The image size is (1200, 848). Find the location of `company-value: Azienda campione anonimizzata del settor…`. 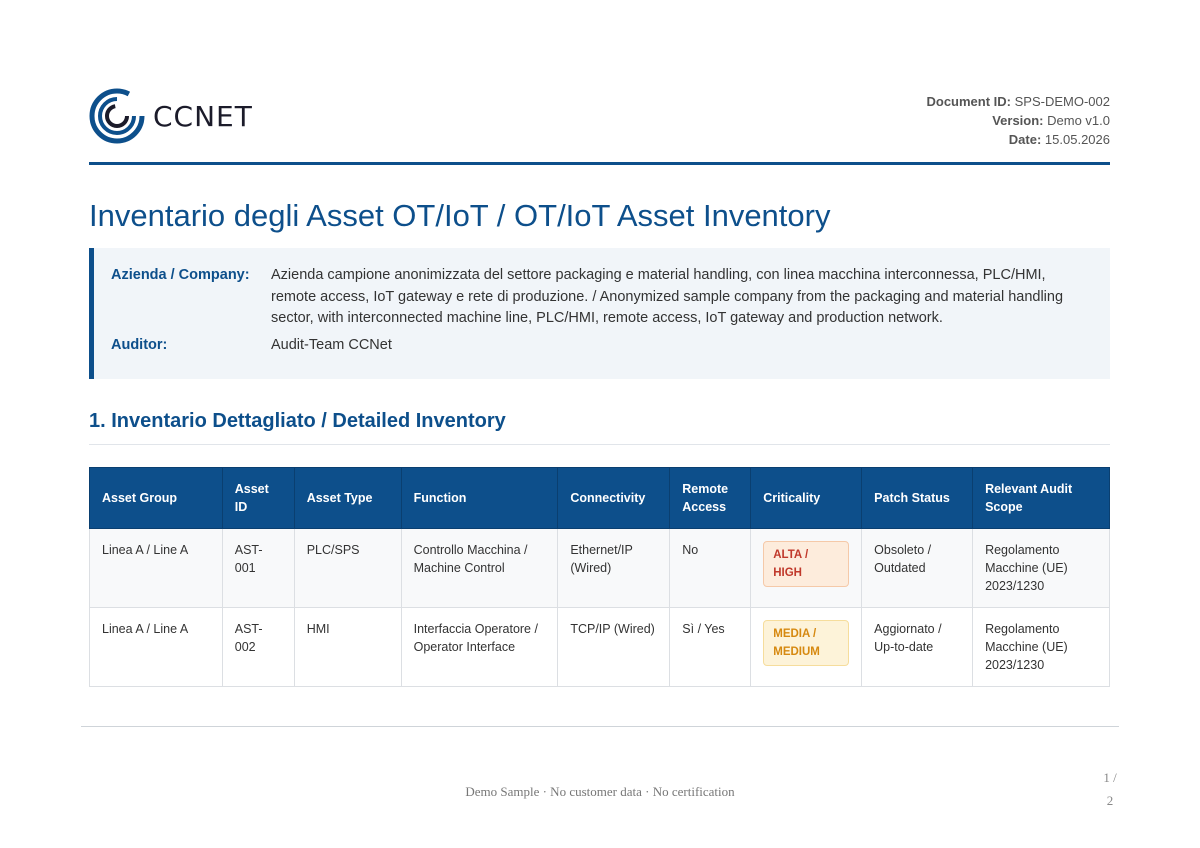

company-value: Azienda campione anonimizzata del settor… is located at coordinates (667, 296).